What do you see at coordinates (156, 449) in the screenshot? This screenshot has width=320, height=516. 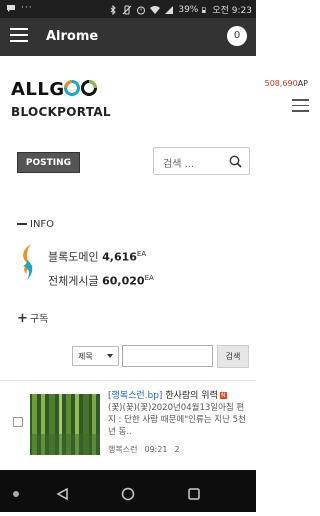 I see `post-time: 09:21` at bounding box center [156, 449].